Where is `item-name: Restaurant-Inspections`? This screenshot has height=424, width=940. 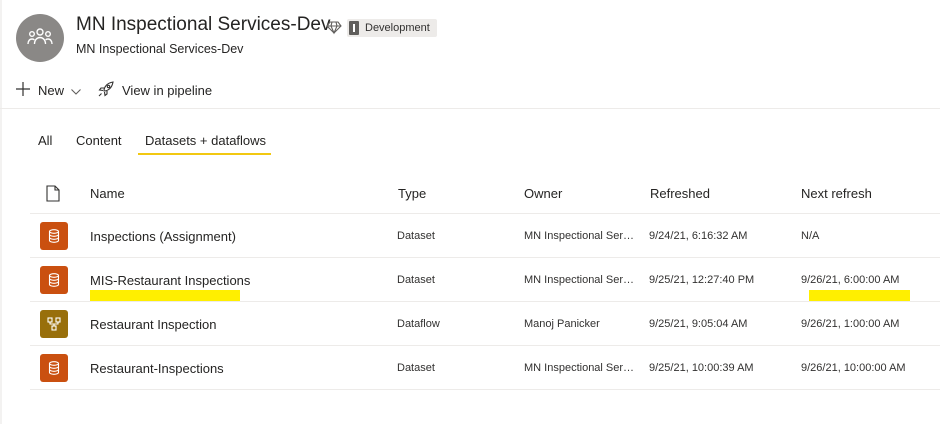 item-name: Restaurant-Inspections is located at coordinates (157, 368).